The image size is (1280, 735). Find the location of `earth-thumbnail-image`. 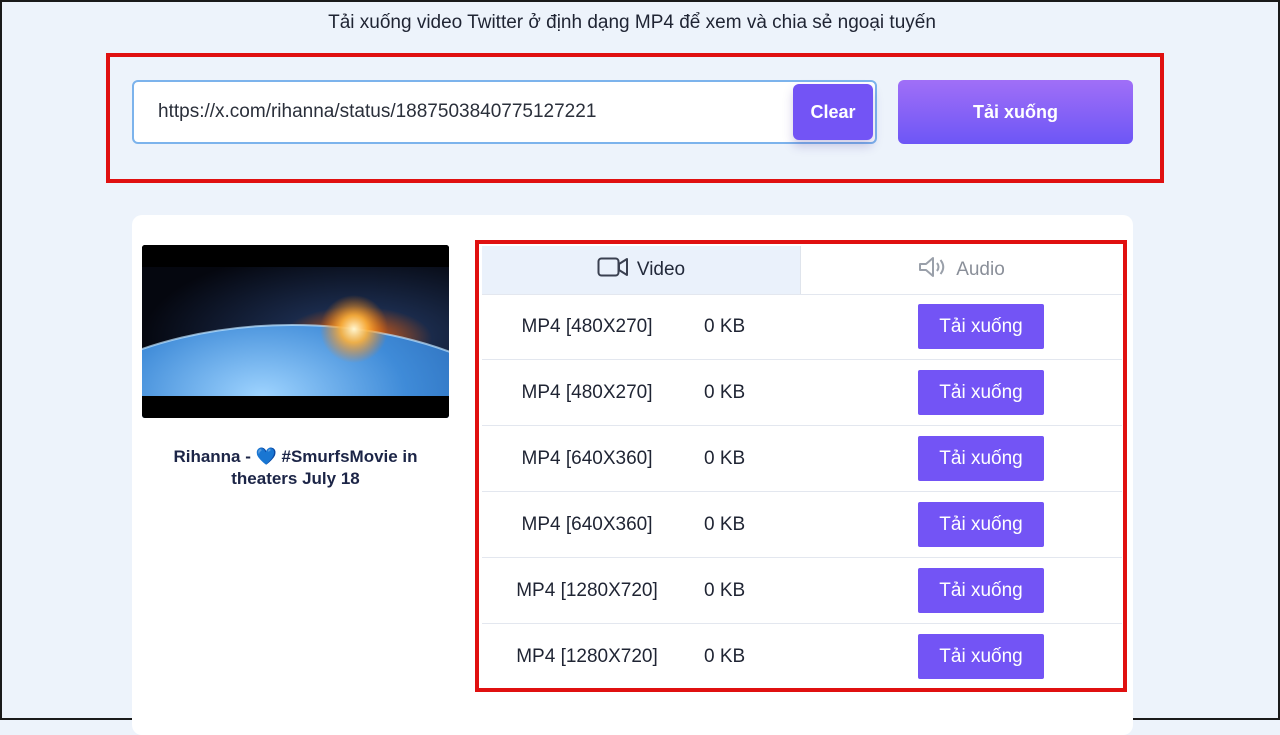

earth-thumbnail-image is located at coordinates (295, 331).